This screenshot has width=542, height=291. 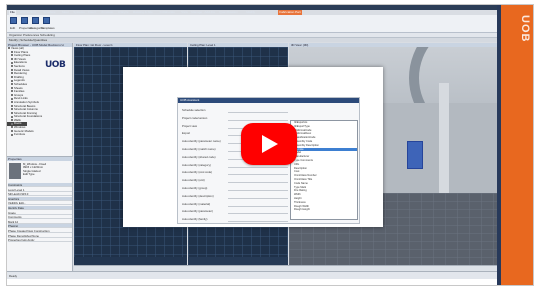 I want to click on property-row: Level Level 1, so click(x=40, y=190).